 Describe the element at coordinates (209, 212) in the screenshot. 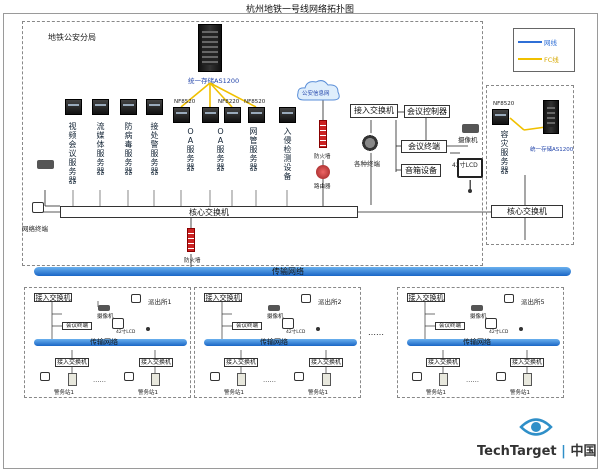

I see `core-switch: 核心交换机` at that location.